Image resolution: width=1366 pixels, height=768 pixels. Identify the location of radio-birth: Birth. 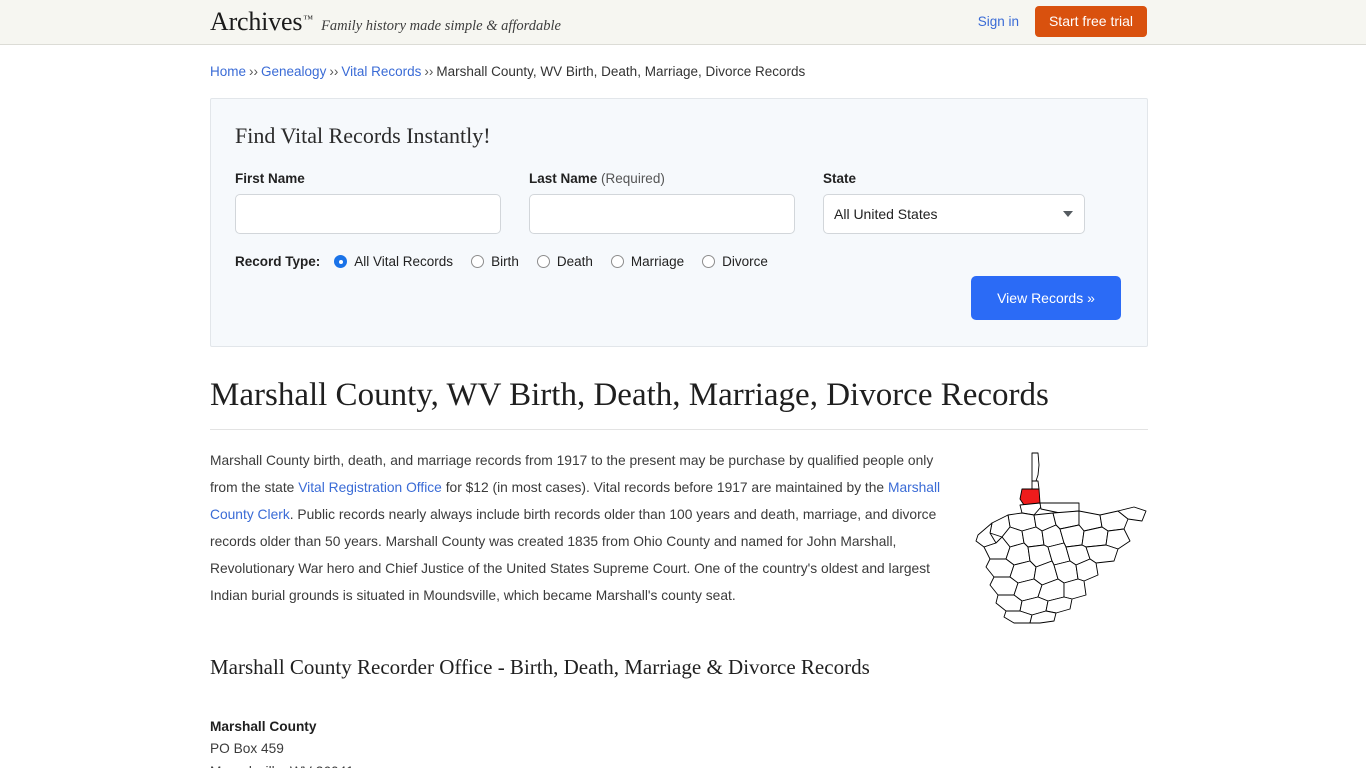
(495, 261).